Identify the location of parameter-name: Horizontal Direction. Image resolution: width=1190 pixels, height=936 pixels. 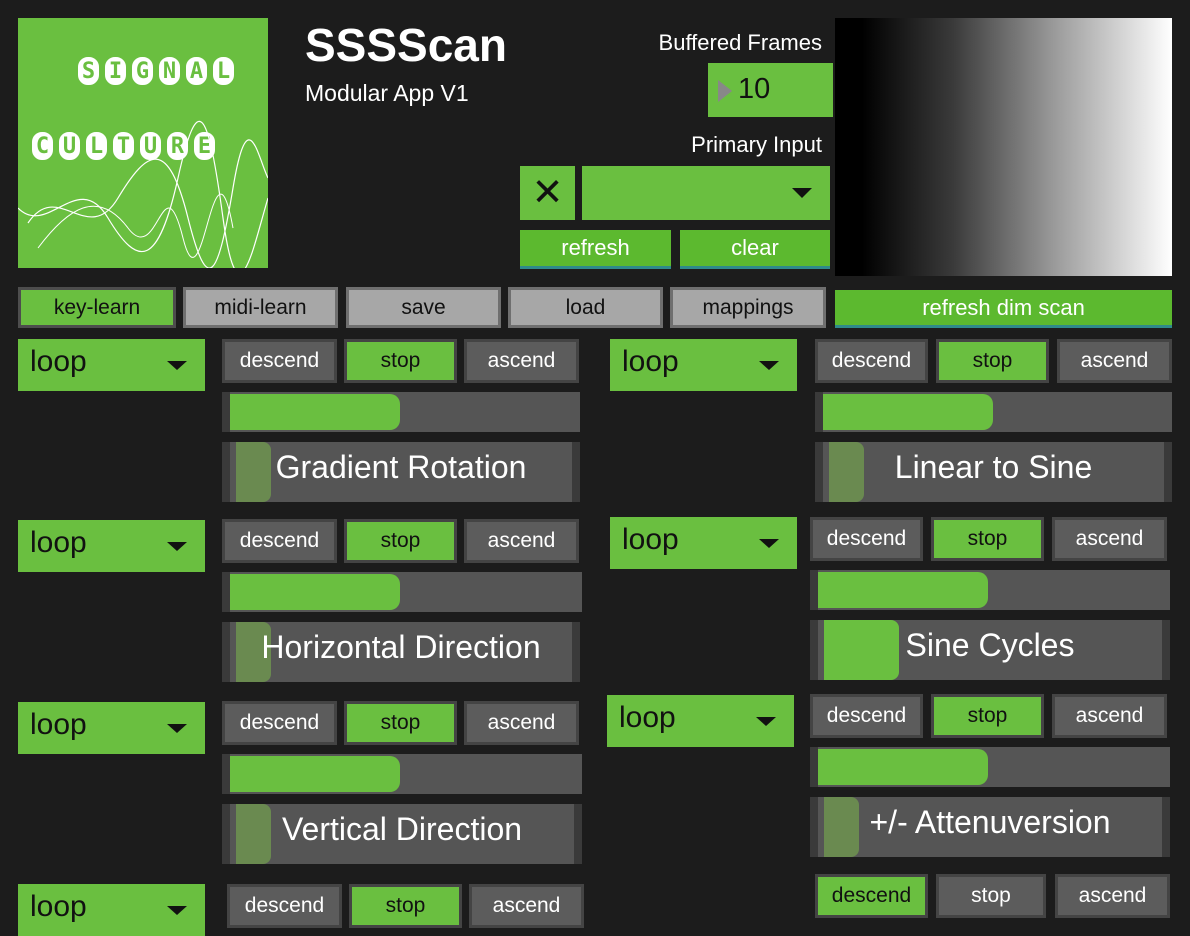
(401, 647).